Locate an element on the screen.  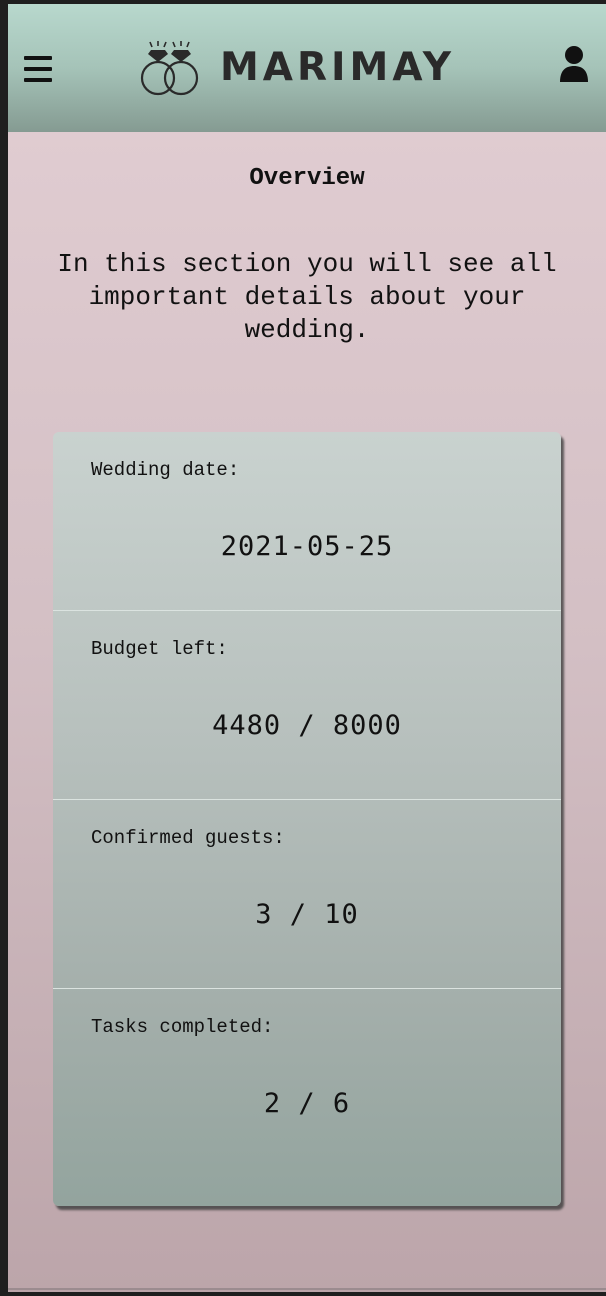
wedding-date-section: Wedding date: 2021-05-25 is located at coordinates (307, 526).